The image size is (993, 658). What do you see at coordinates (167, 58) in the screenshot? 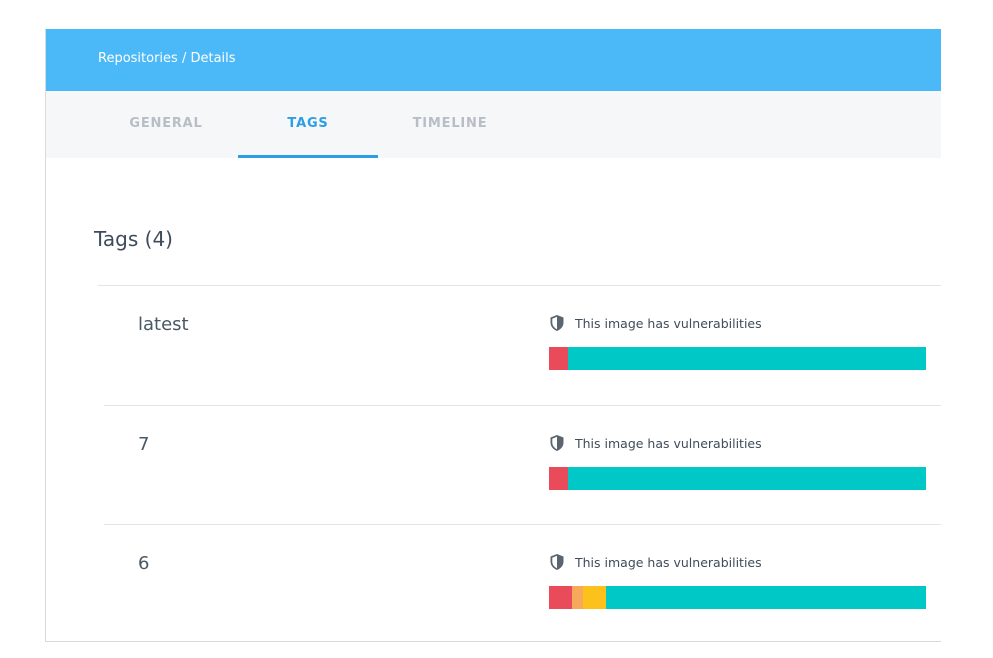
I see `breadcrumb: Repositories / Details` at bounding box center [167, 58].